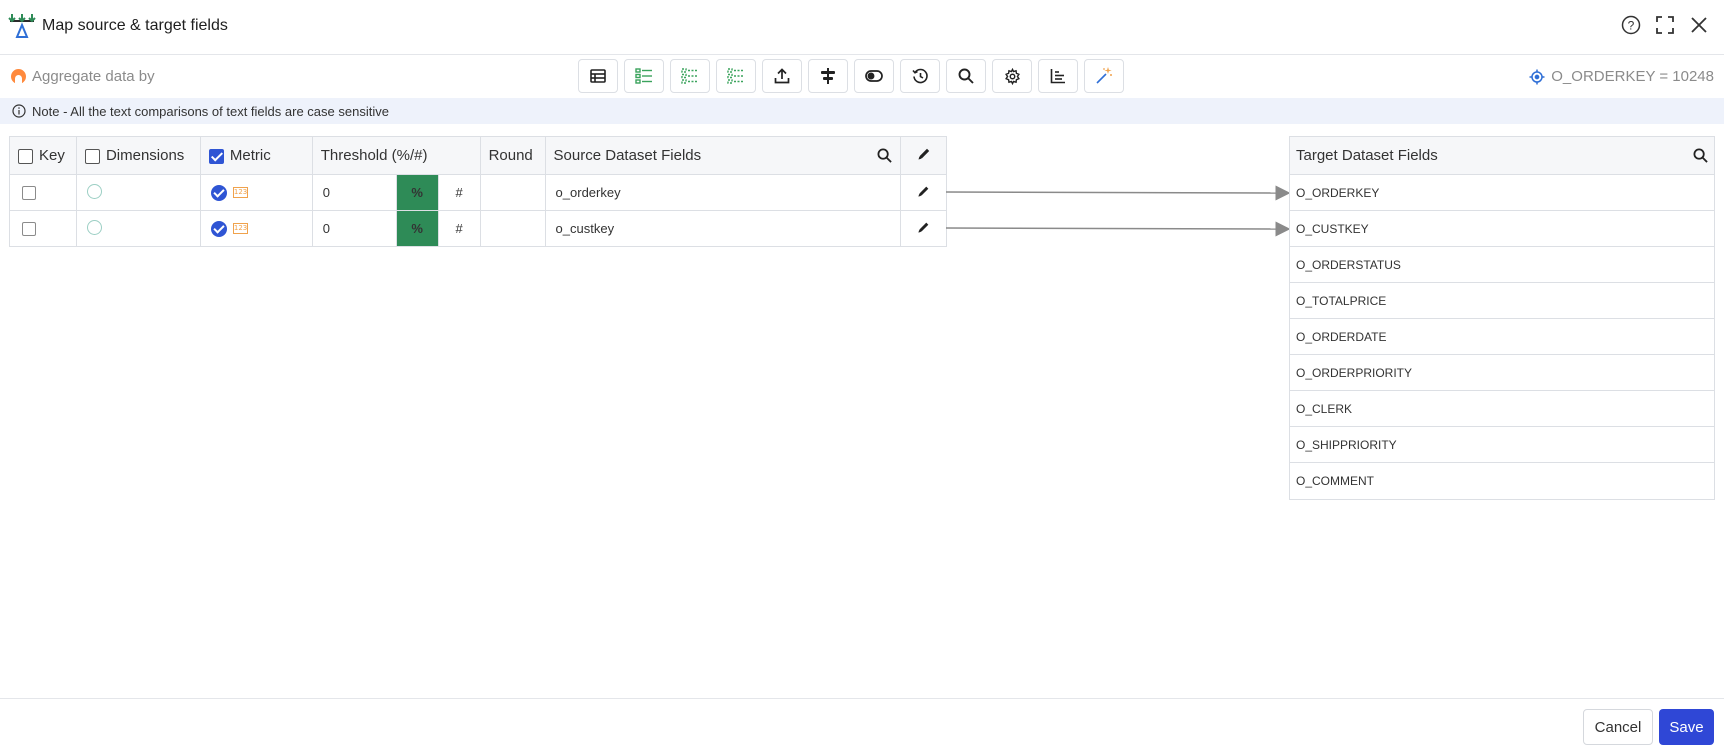  What do you see at coordinates (1502, 265) in the screenshot?
I see `target-field-item: O_ORDERSTATUS` at bounding box center [1502, 265].